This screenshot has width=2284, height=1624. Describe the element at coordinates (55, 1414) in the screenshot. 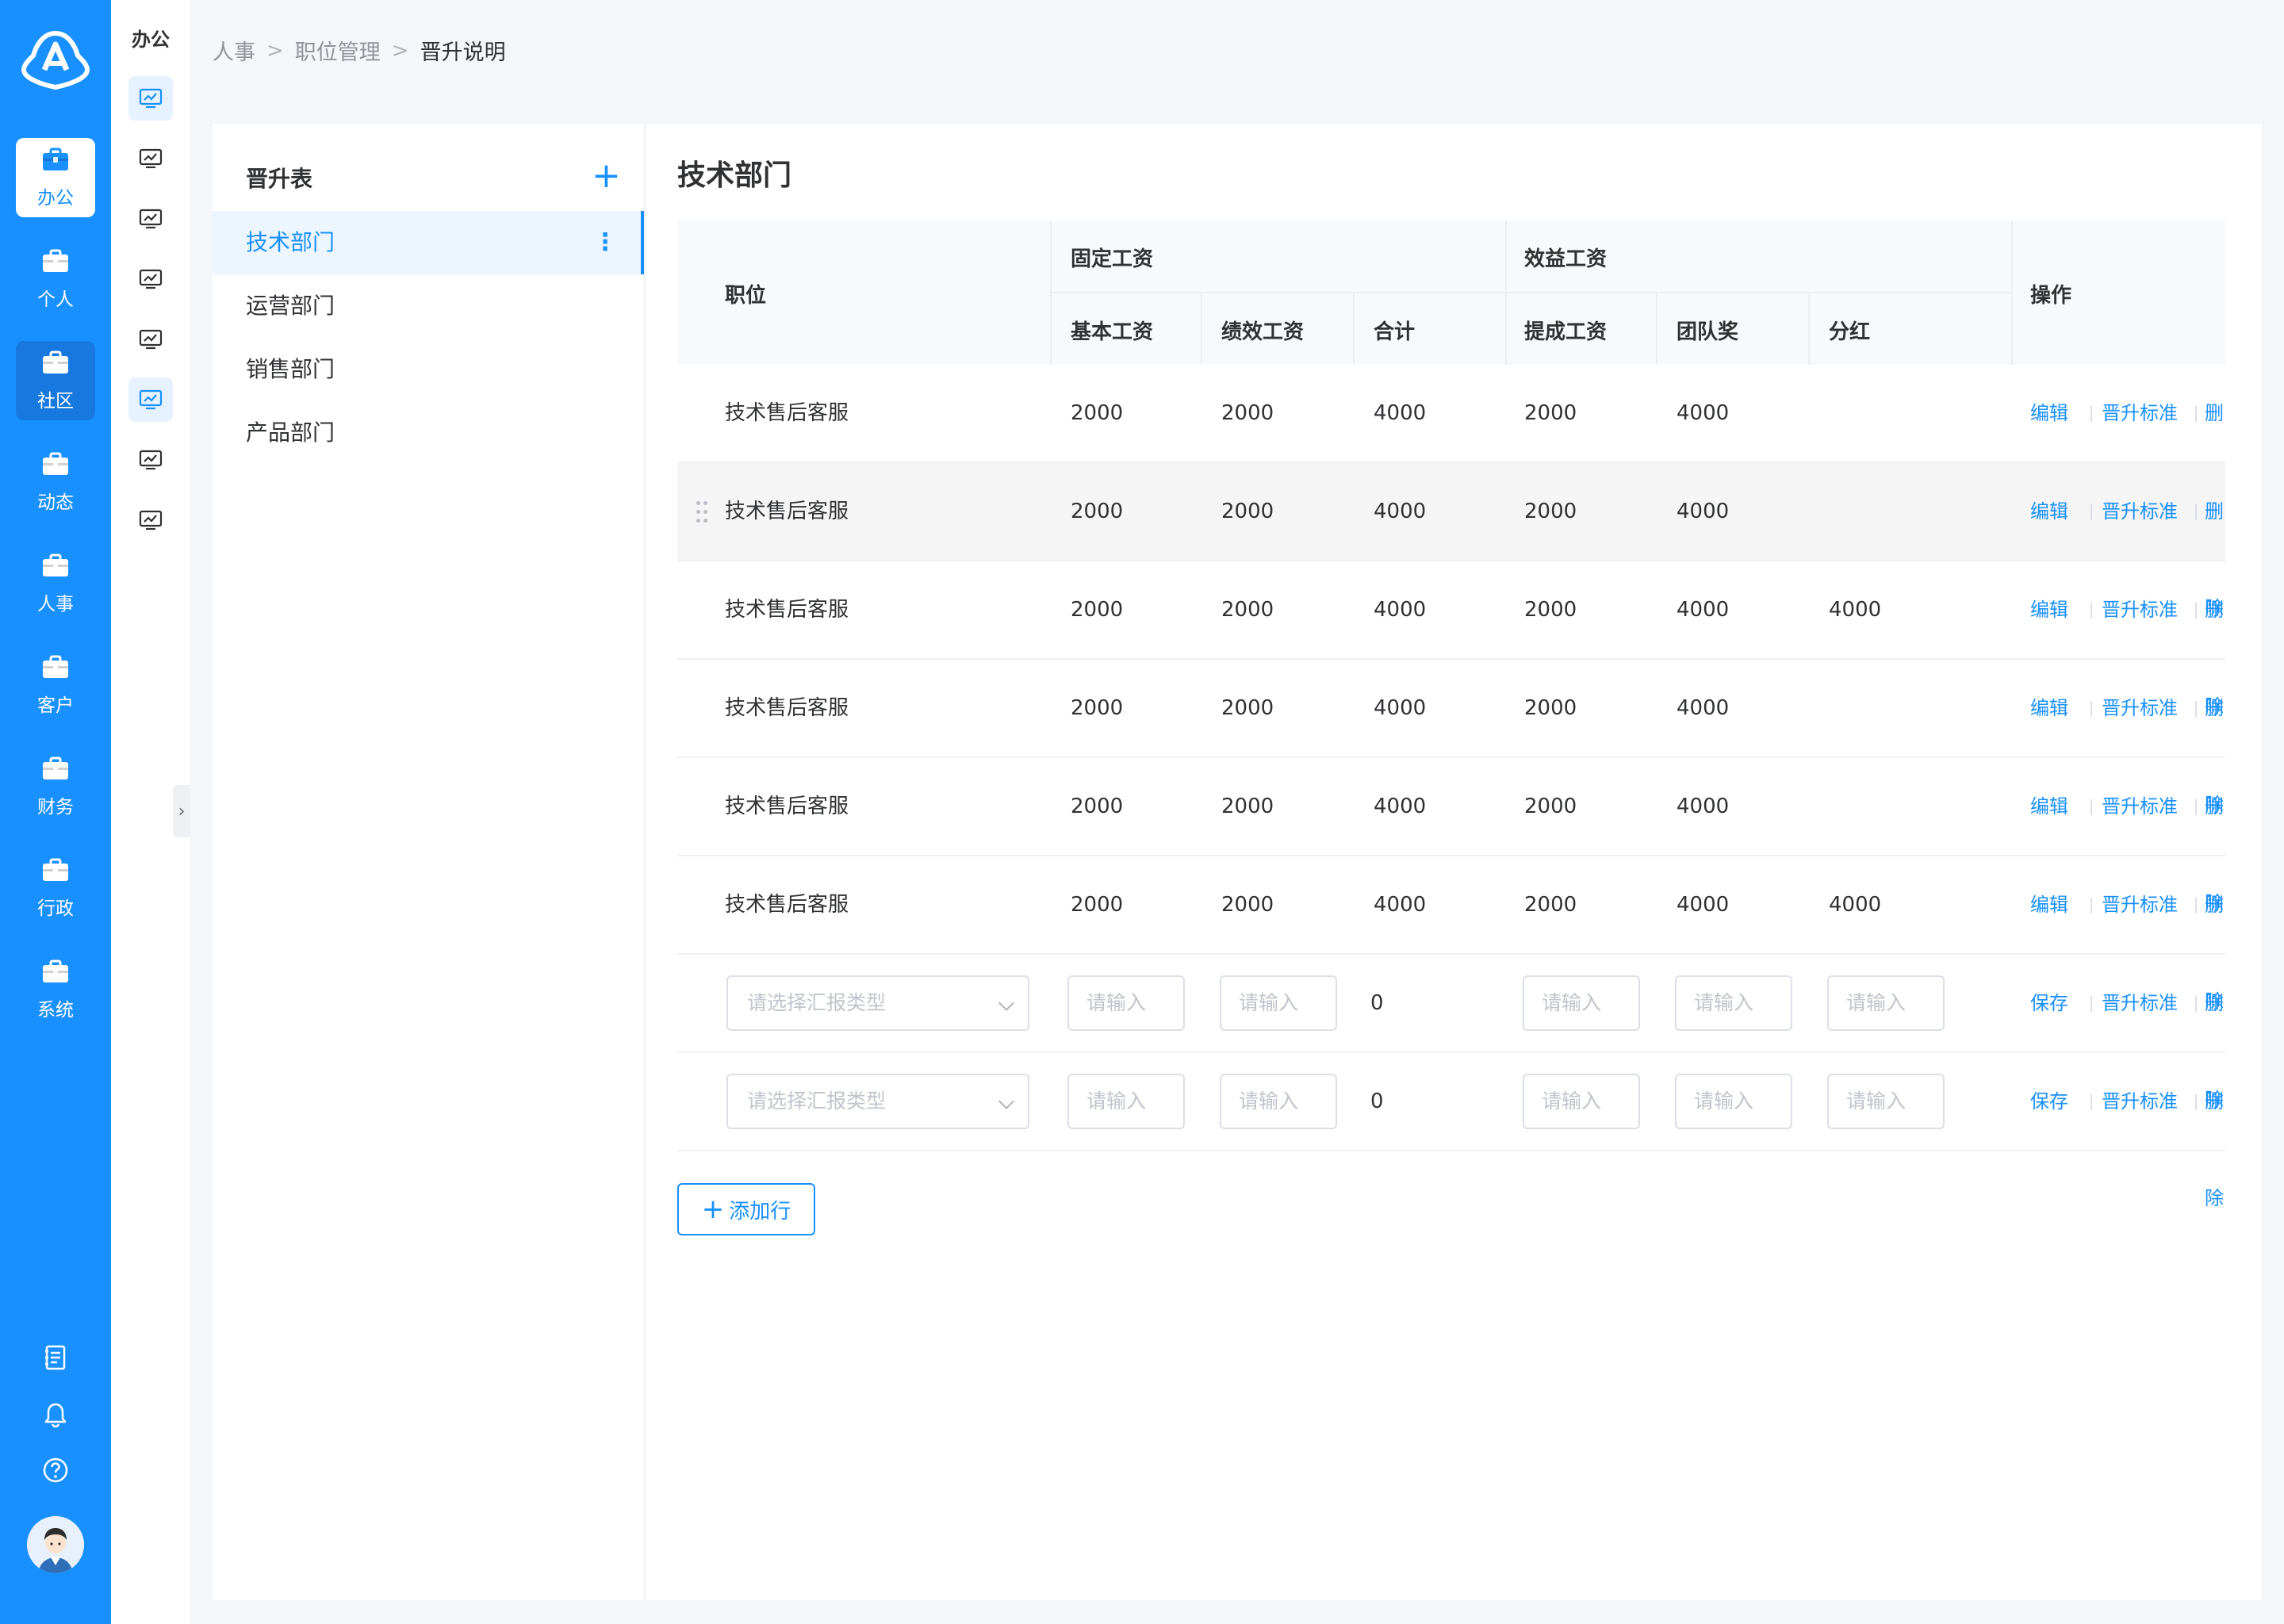

I see `bell-icon` at that location.